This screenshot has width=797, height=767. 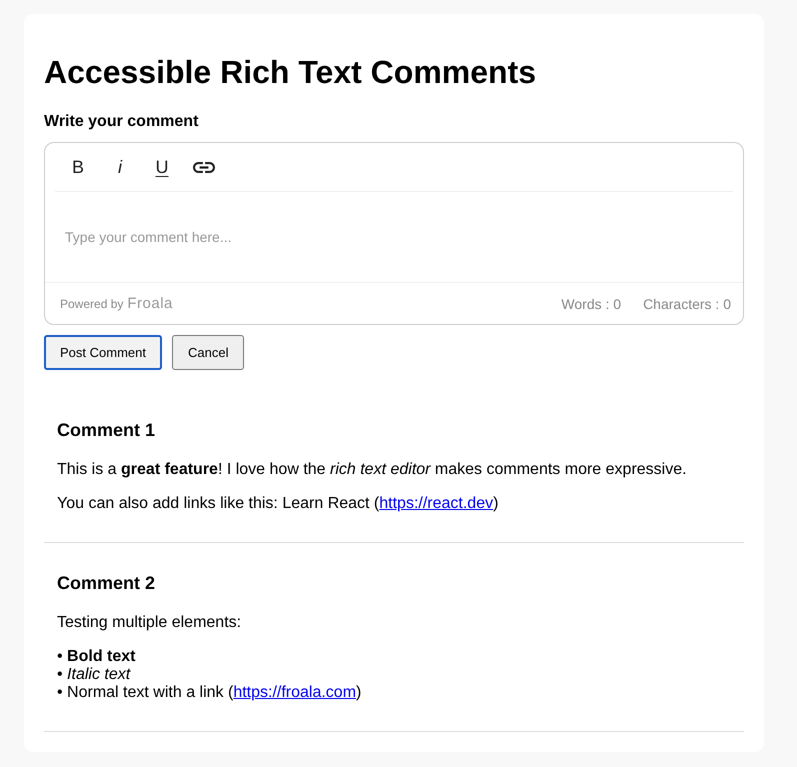 I want to click on italic-button: i, so click(x=120, y=167).